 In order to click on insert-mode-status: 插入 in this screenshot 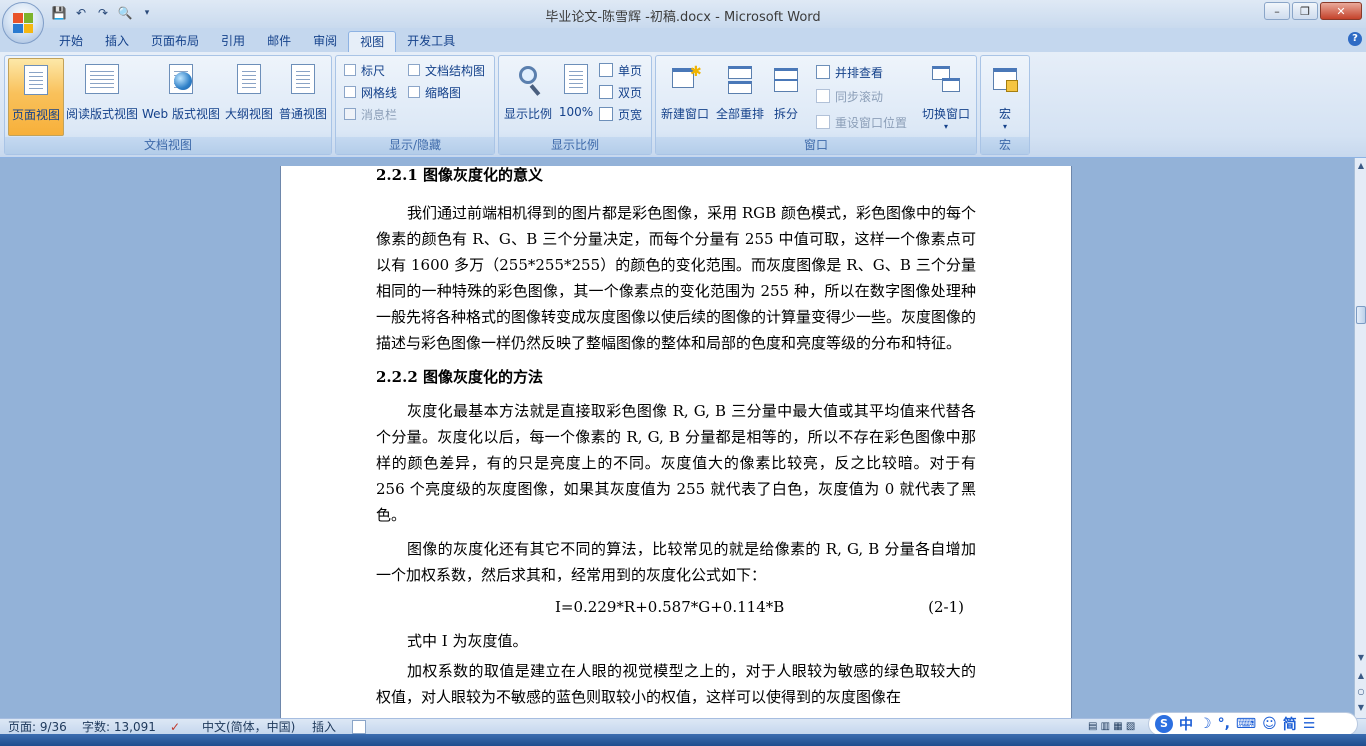, I will do `click(324, 727)`.